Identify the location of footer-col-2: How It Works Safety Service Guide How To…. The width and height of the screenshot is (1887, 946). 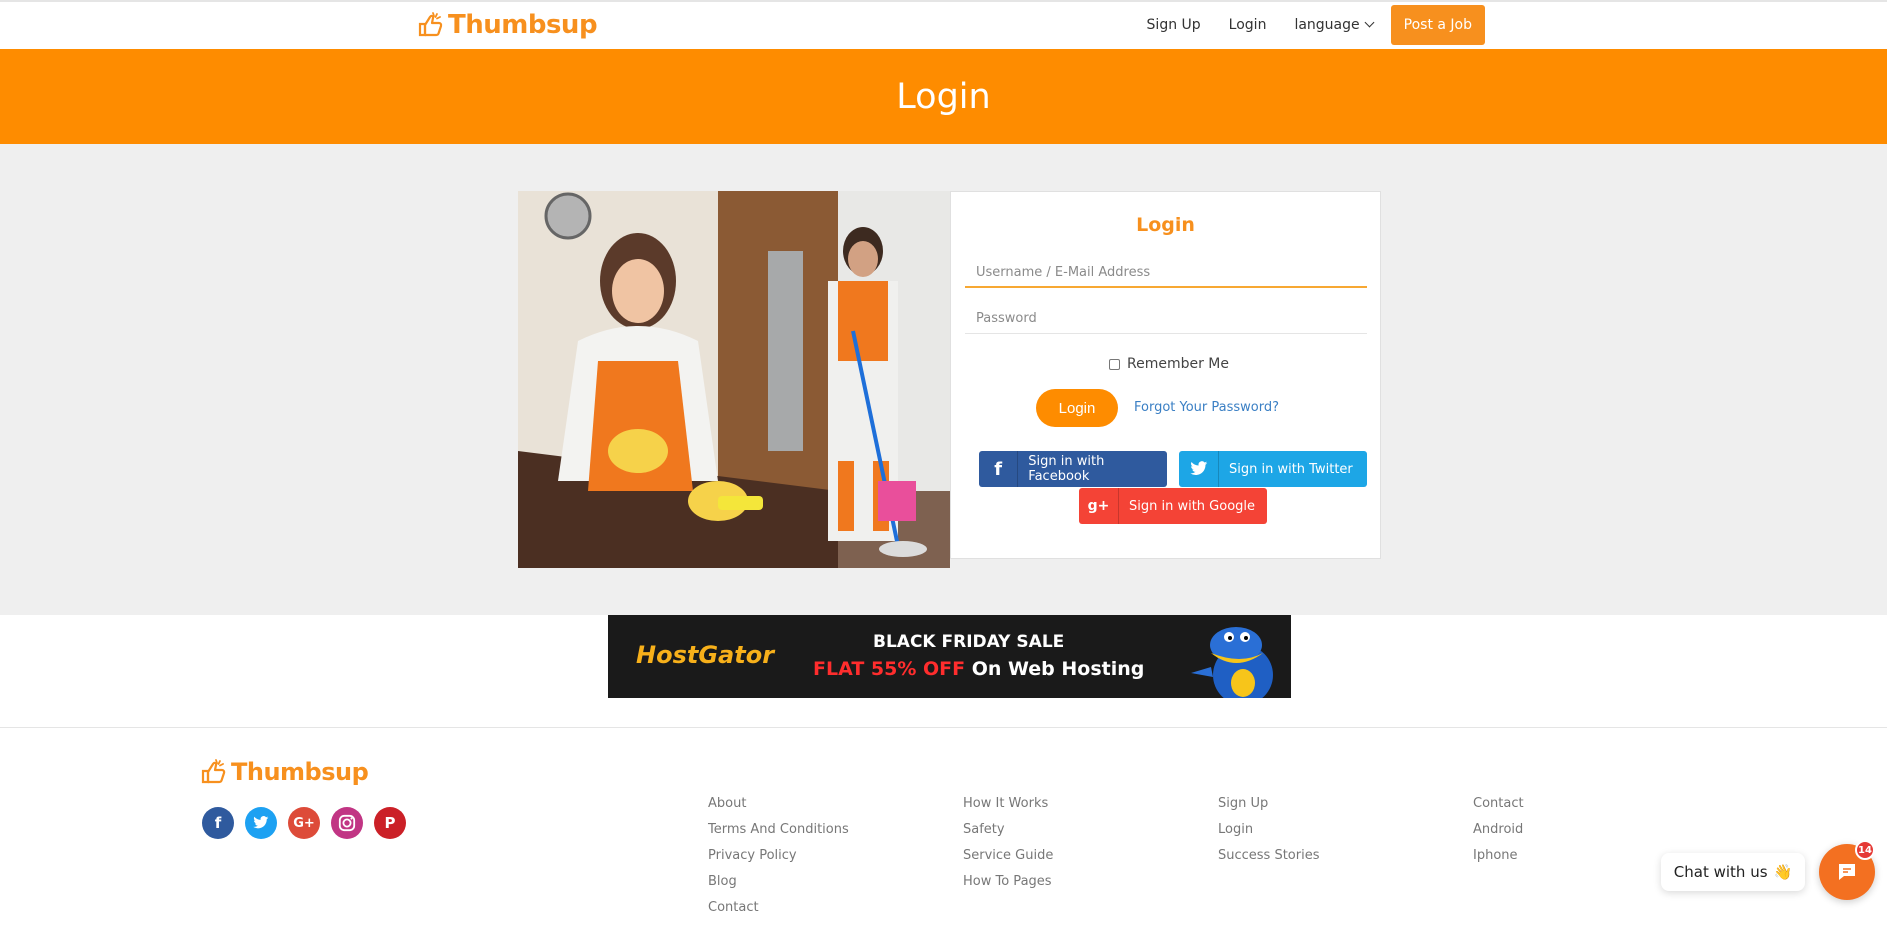
(1008, 848).